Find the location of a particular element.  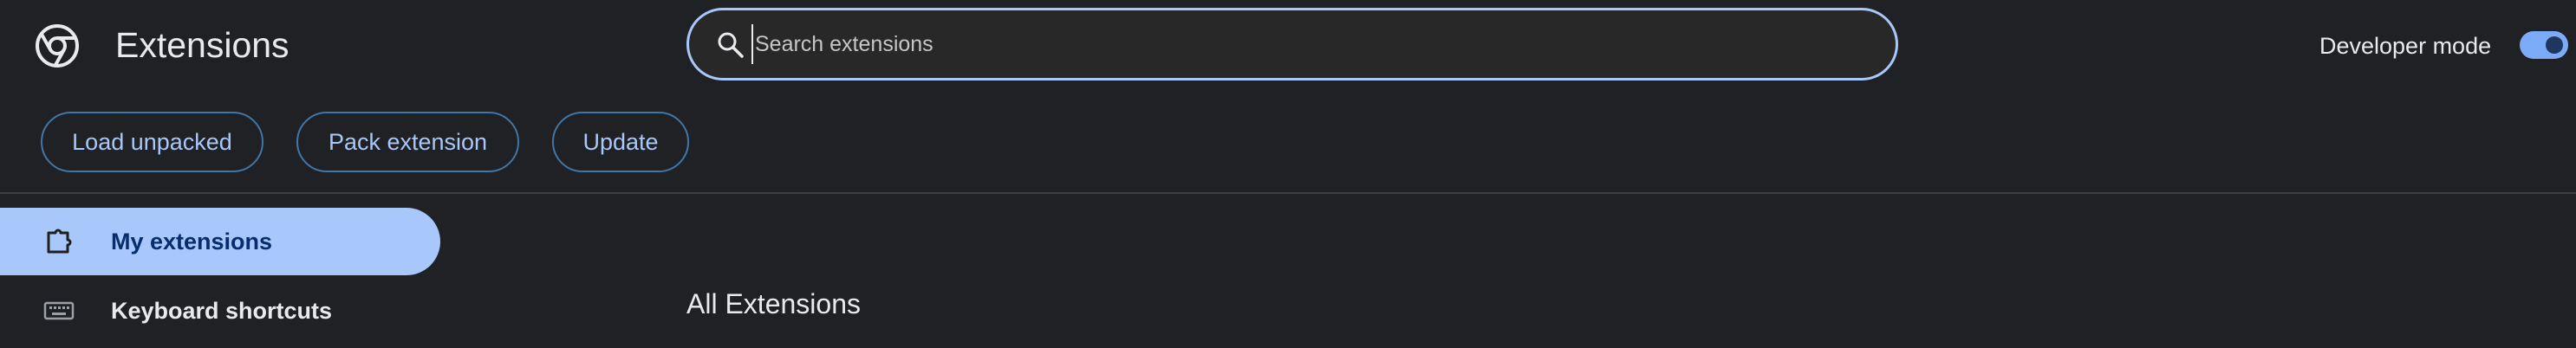

sidebar-item-label: Keyboard shortcuts is located at coordinates (222, 311).